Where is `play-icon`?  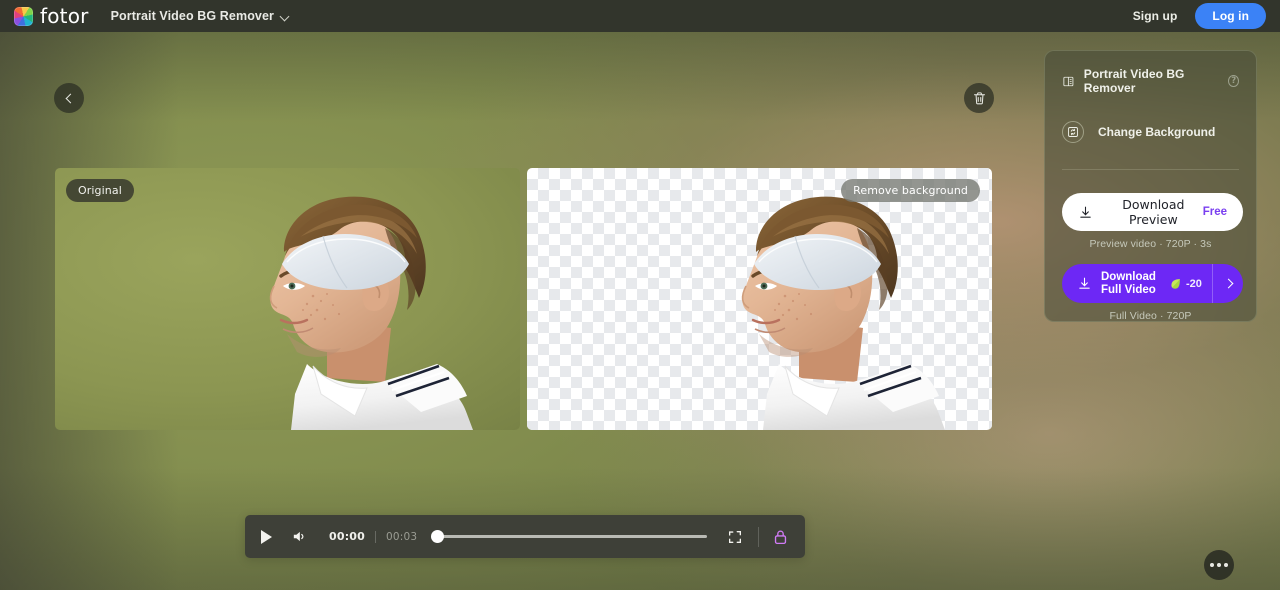 play-icon is located at coordinates (266, 536).